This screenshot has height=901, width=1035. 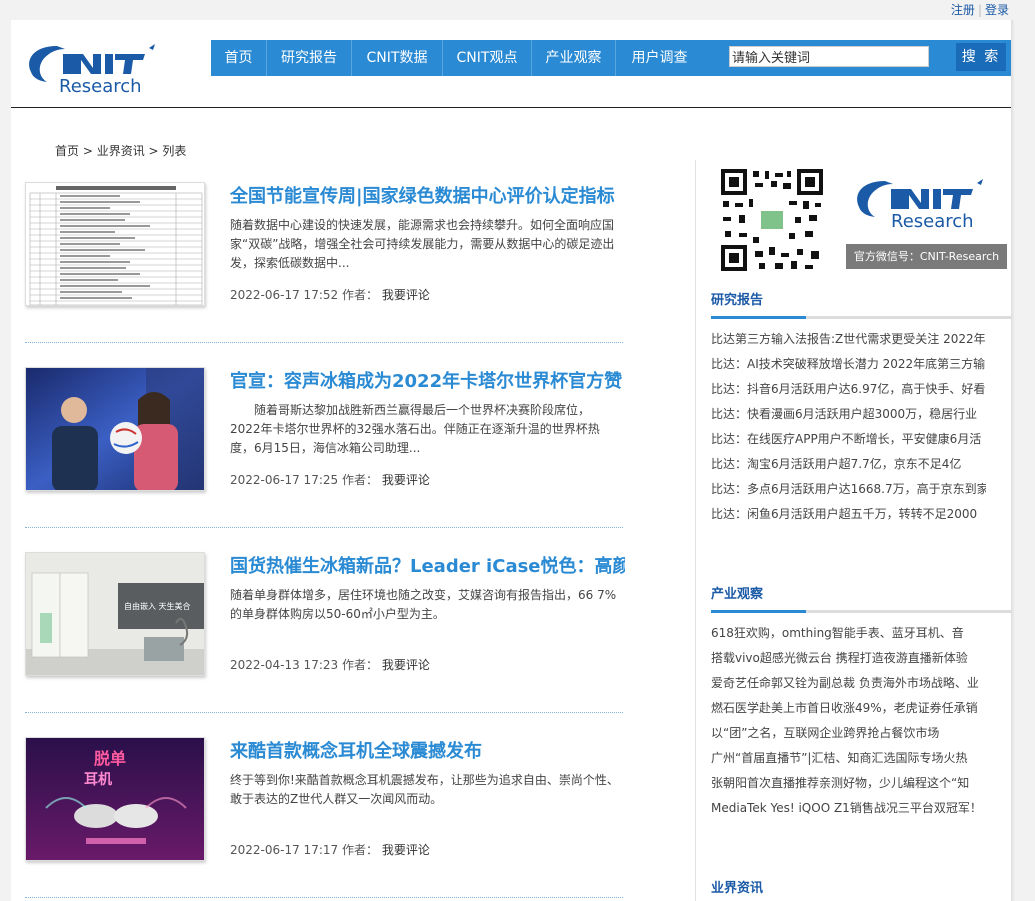 What do you see at coordinates (997, 10) in the screenshot?
I see `login-link: 登录` at bounding box center [997, 10].